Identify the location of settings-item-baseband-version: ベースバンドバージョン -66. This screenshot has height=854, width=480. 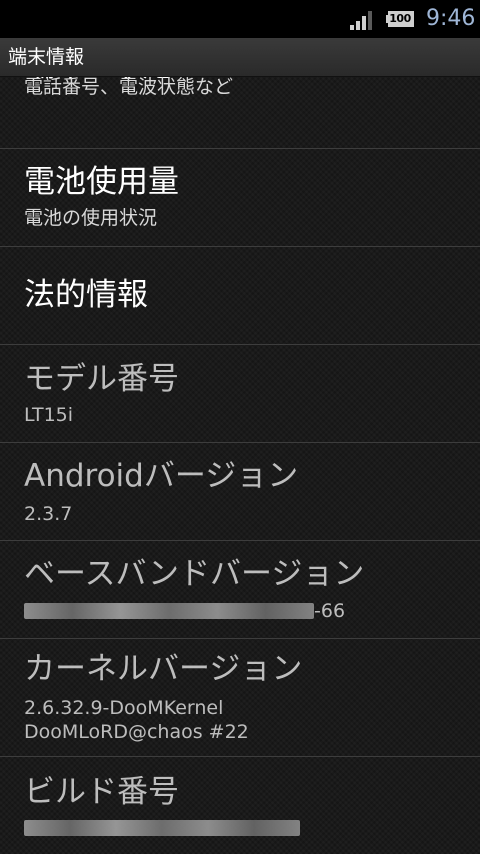
(240, 589).